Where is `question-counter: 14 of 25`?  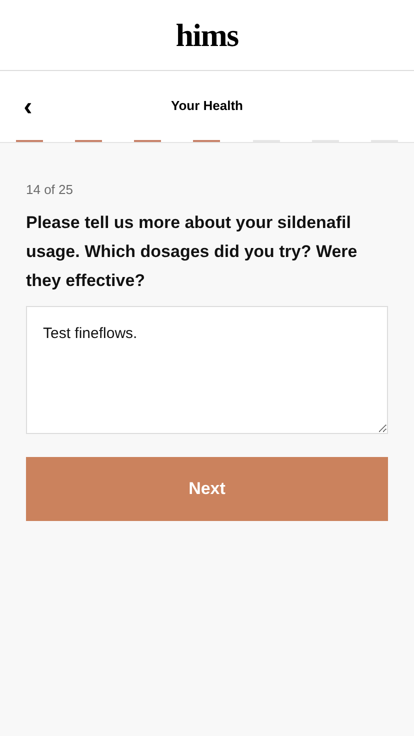 question-counter: 14 of 25 is located at coordinates (50, 190).